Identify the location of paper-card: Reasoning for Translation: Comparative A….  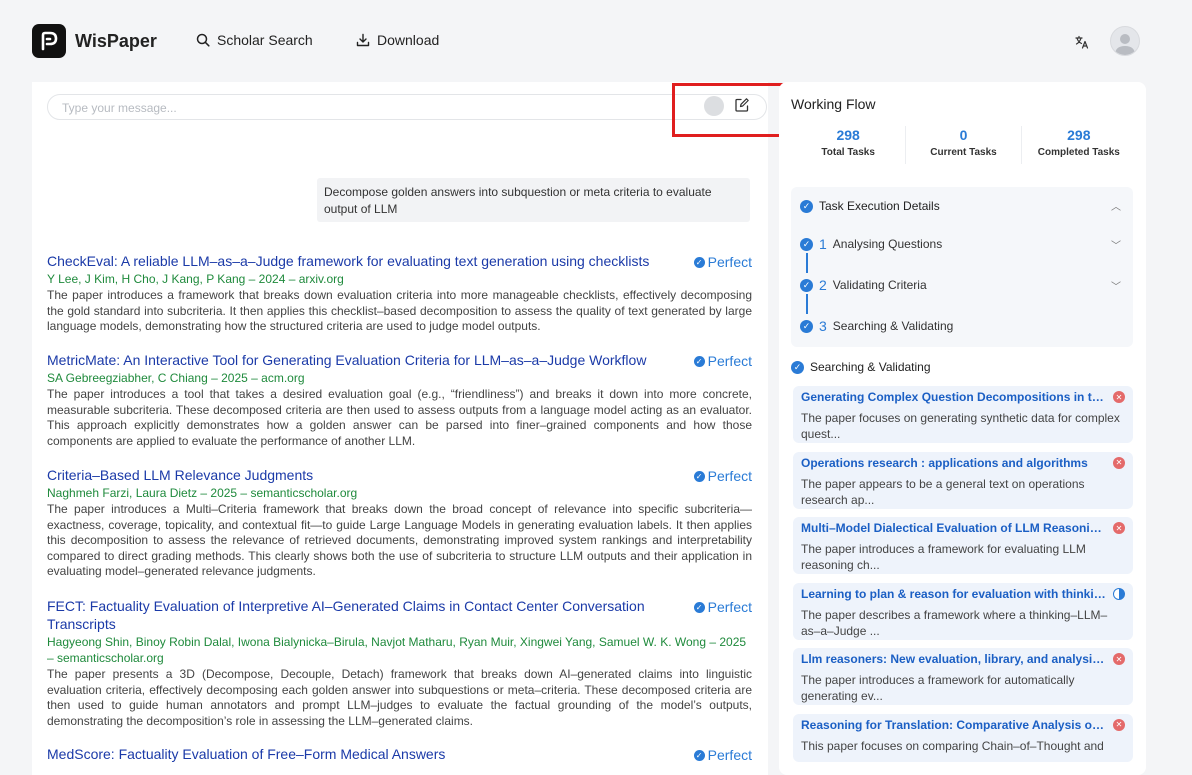
(963, 737).